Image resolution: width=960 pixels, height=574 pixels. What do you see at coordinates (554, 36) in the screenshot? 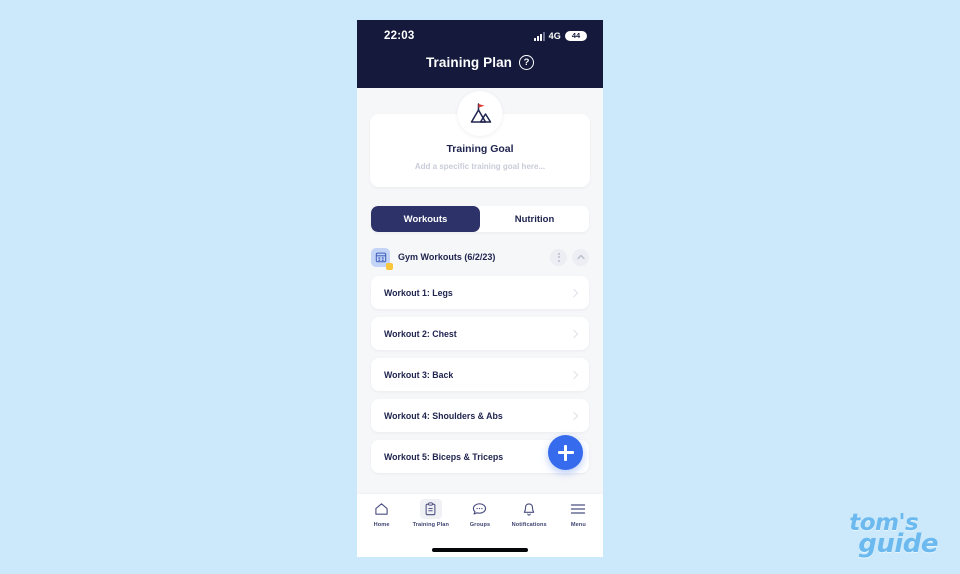
I see `network-type-label: 4G` at bounding box center [554, 36].